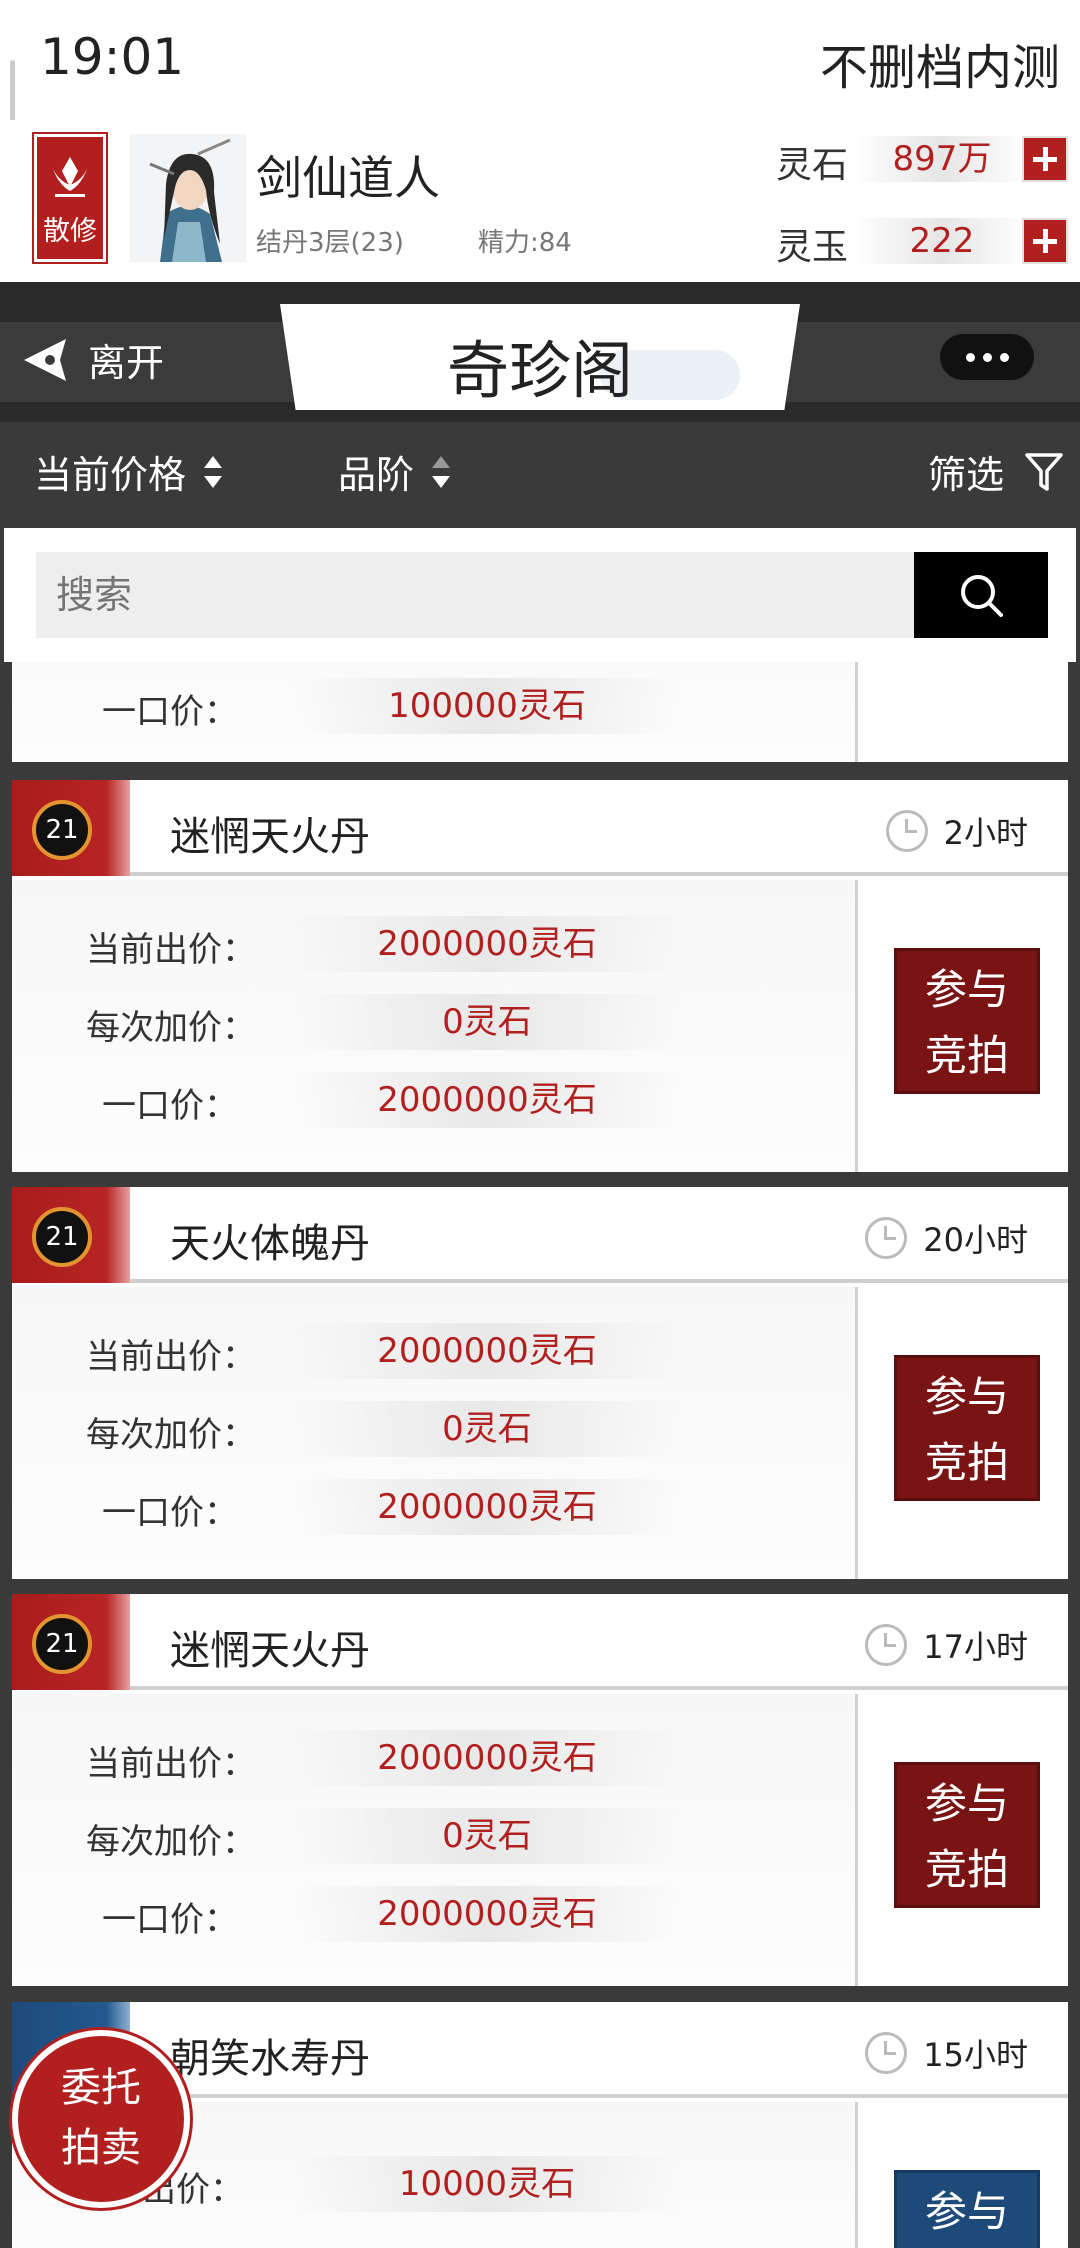 The height and width of the screenshot is (2248, 1080). I want to click on sort-bar: 当前价格 品阶 筛选, so click(540, 474).